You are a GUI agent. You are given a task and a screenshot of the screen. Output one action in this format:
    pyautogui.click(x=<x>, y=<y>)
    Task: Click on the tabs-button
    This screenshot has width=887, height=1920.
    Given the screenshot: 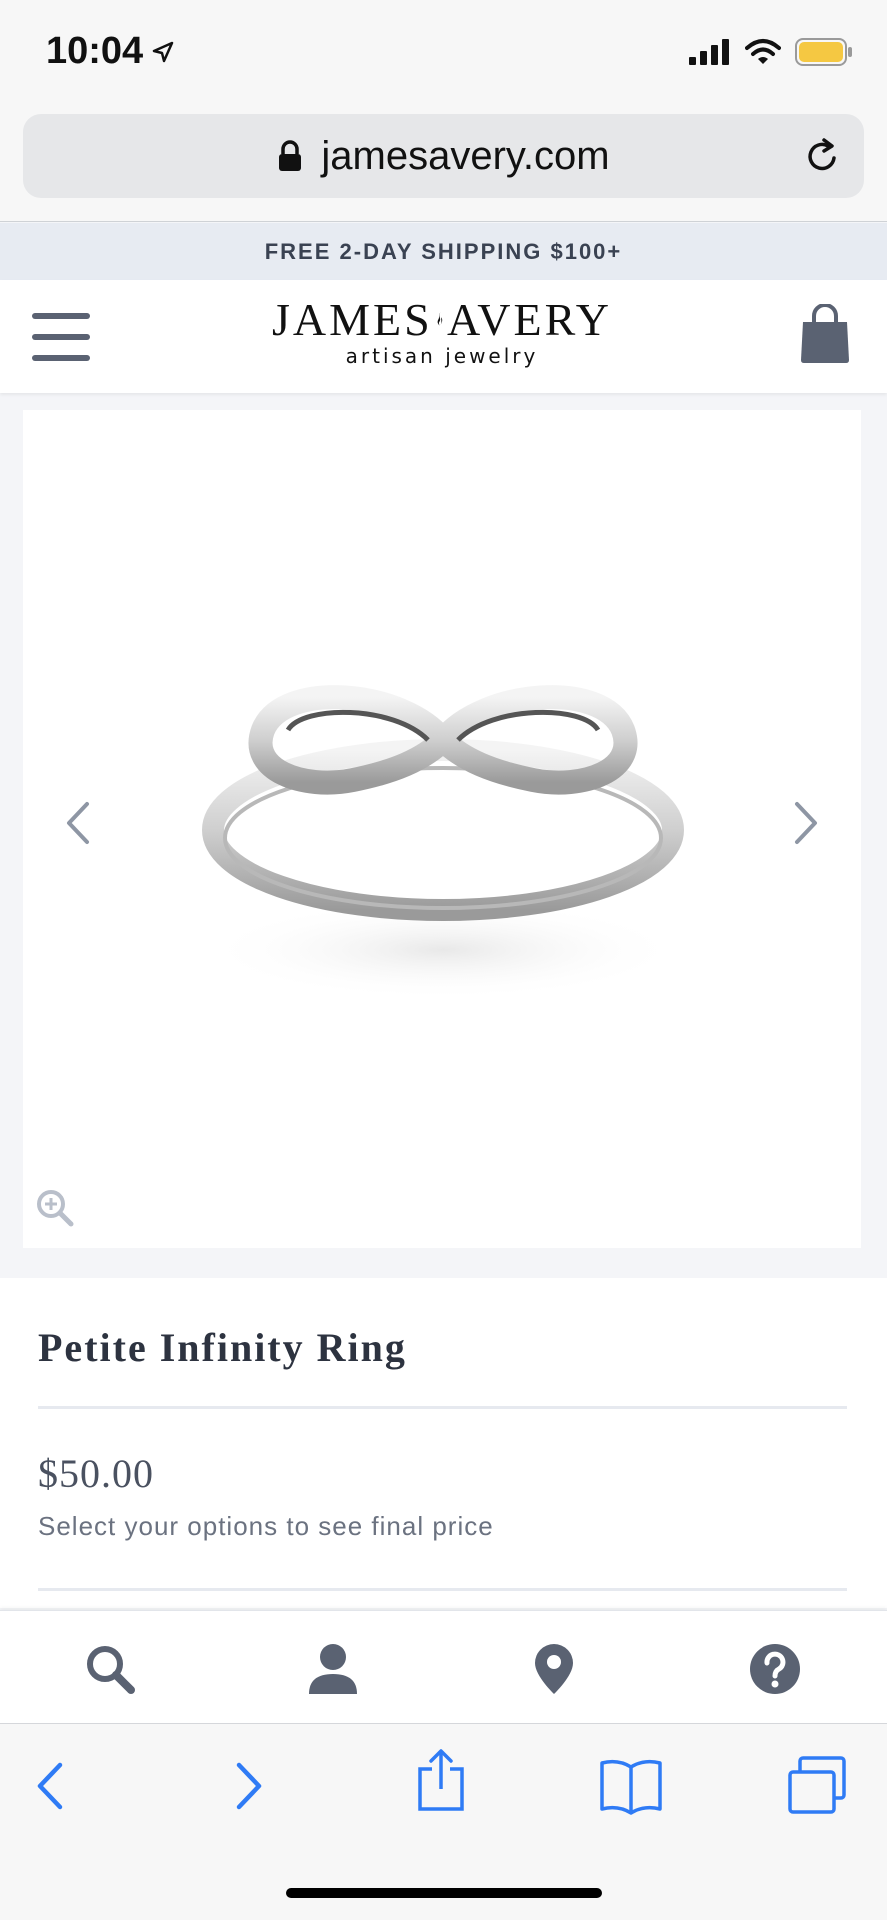 What is the action you would take?
    pyautogui.click(x=817, y=1786)
    